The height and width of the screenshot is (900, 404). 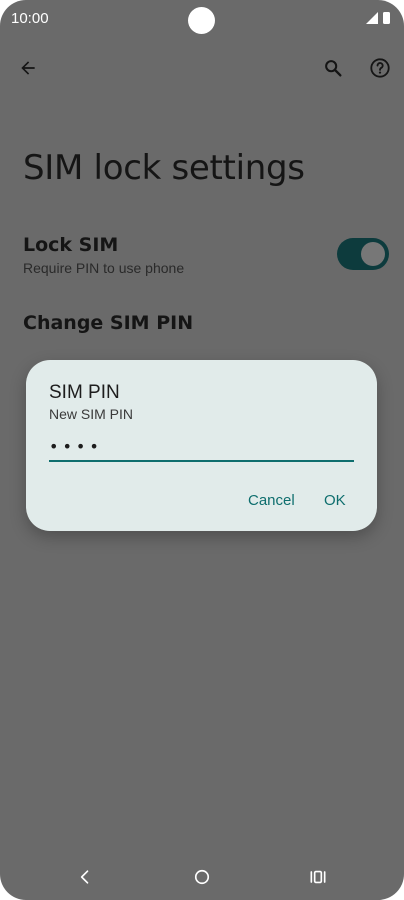 What do you see at coordinates (91, 414) in the screenshot?
I see `new-pin-label: New SIM PIN` at bounding box center [91, 414].